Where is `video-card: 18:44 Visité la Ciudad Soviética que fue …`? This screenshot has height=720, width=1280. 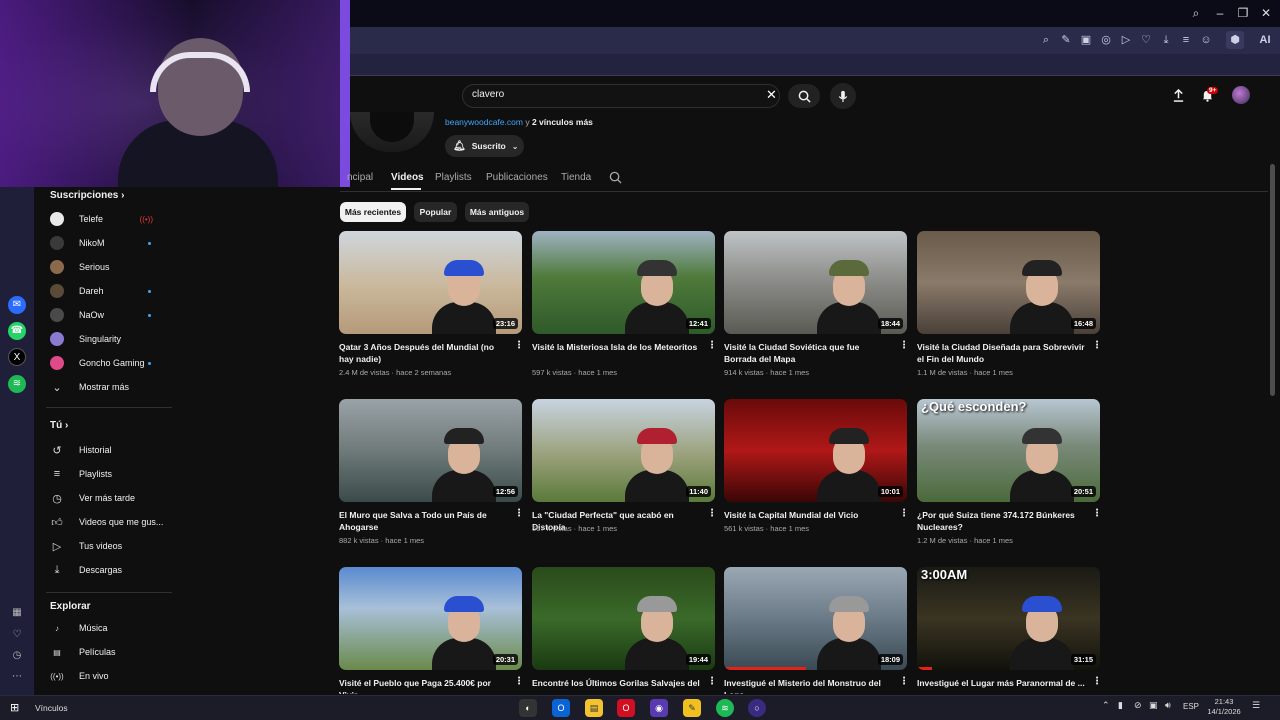 video-card: 18:44 Visité la Ciudad Soviética que fue … is located at coordinates (815, 311).